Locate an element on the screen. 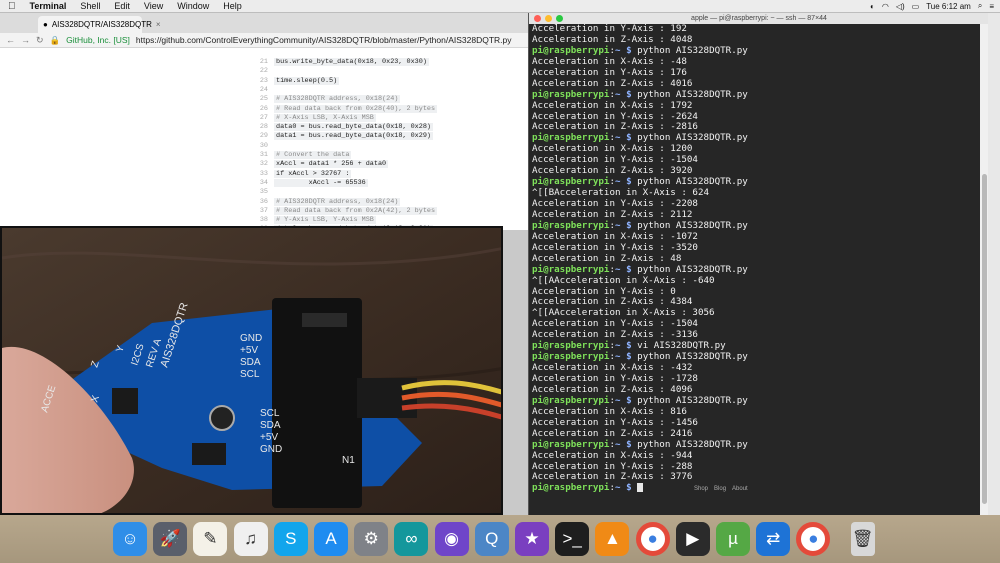 This screenshot has width=1000, height=563. line-number: 31 is located at coordinates (263, 155).